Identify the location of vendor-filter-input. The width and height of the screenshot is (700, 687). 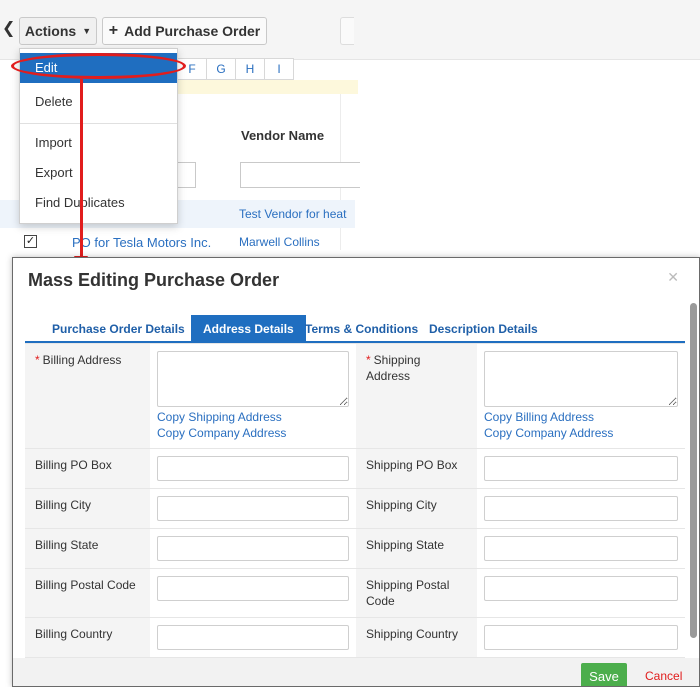
(300, 175).